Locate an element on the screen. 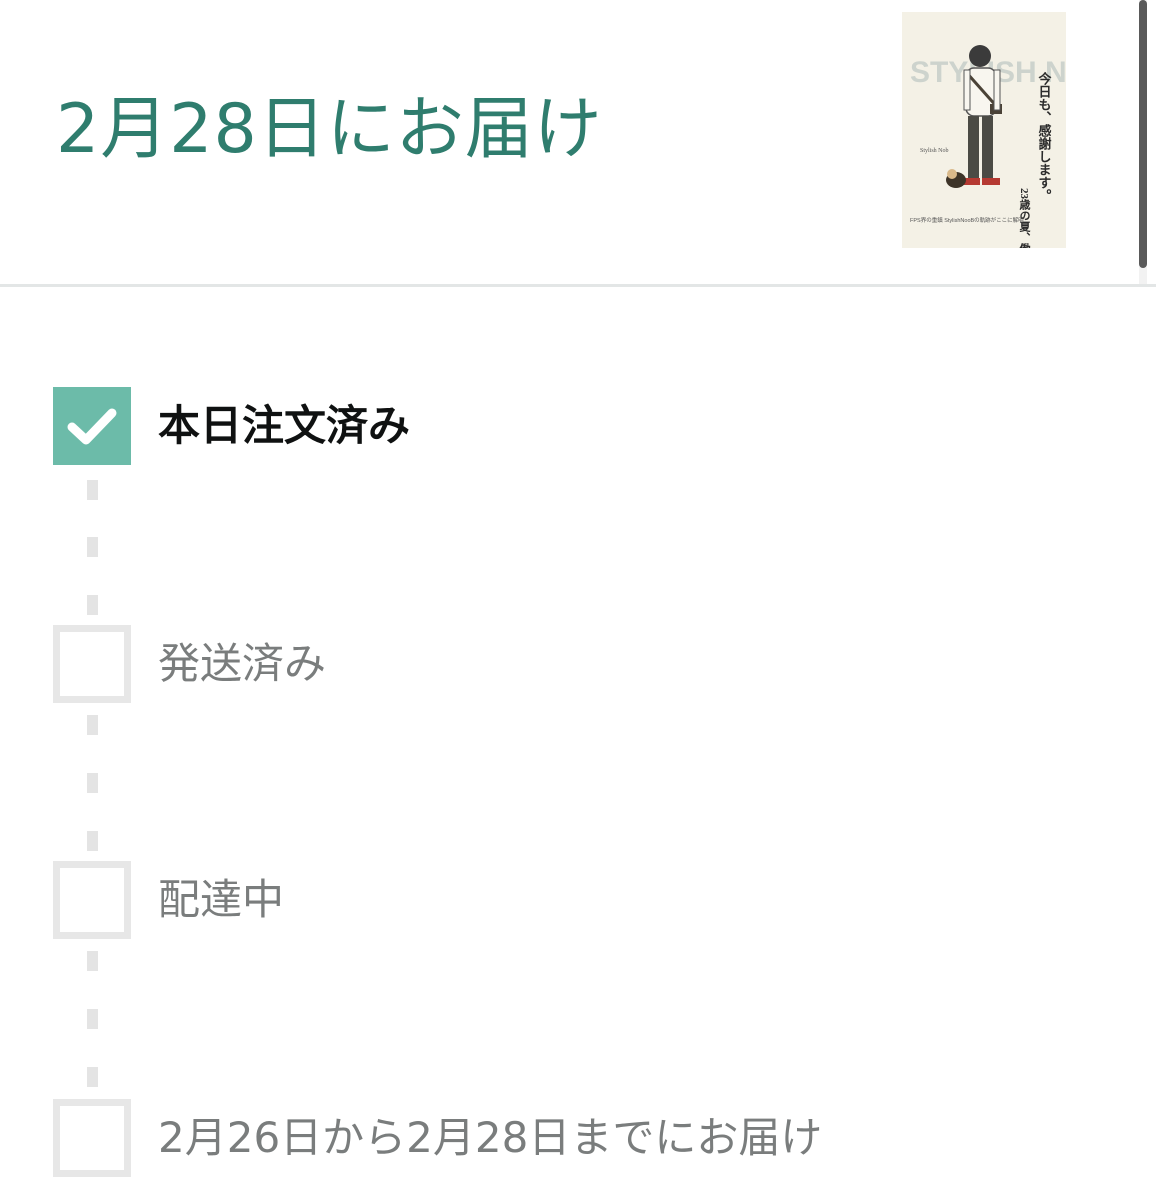  step-label: 配達中 is located at coordinates (221, 899).